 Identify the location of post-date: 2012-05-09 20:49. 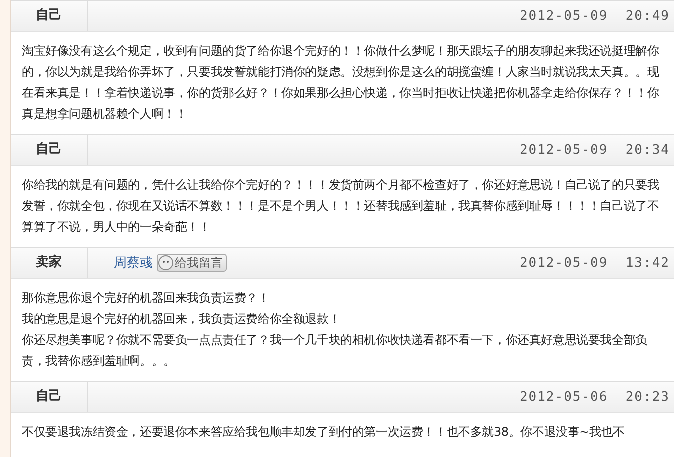
(595, 16).